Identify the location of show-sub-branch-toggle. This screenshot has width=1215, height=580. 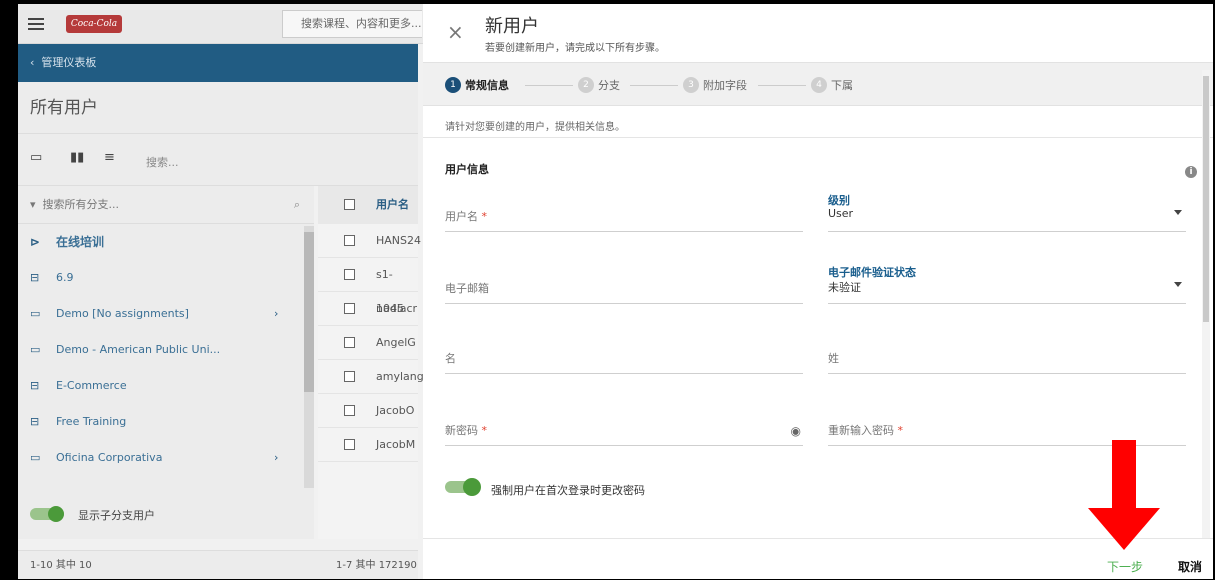
(48, 514).